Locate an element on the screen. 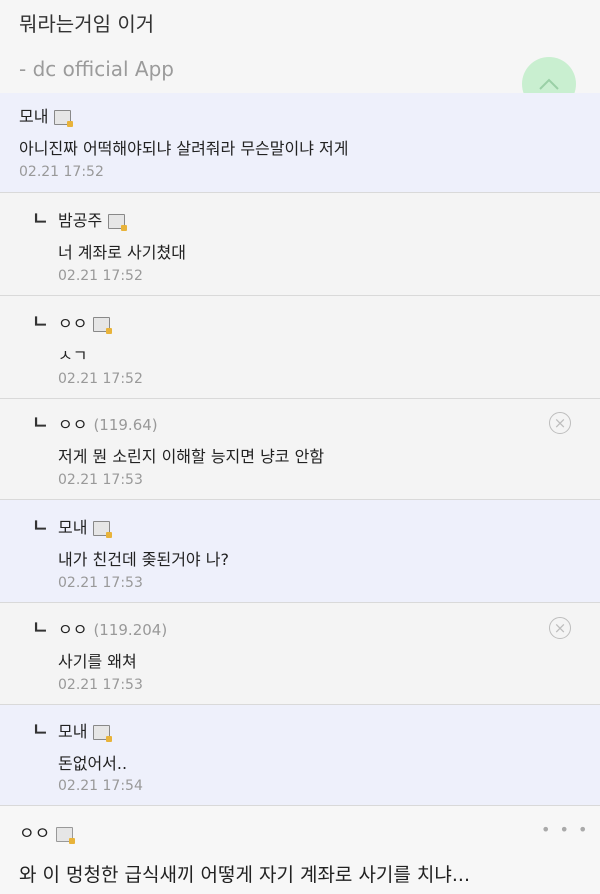  comment: 모내 아니진짜 어떡해야되냐 살려줘라 무슨말이냐 저게 02.21 17:52 is located at coordinates (300, 143).